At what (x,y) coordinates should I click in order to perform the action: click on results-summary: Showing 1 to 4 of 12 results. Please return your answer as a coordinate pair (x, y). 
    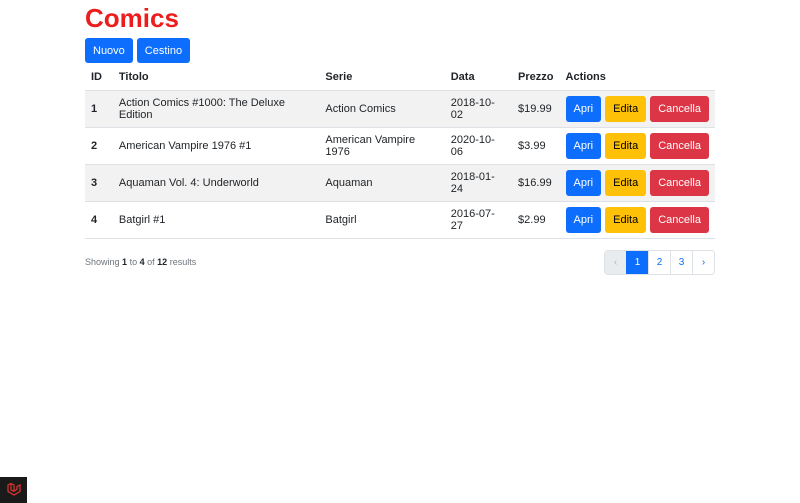
    Looking at the image, I should click on (141, 262).